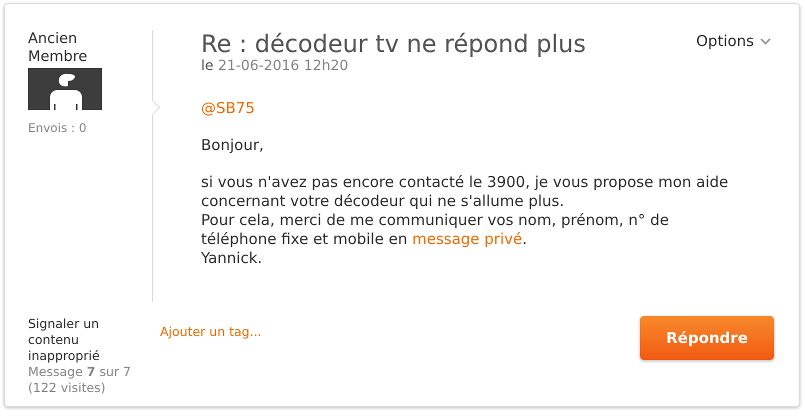 The height and width of the screenshot is (417, 805). I want to click on private-message-link: message privé, so click(467, 239).